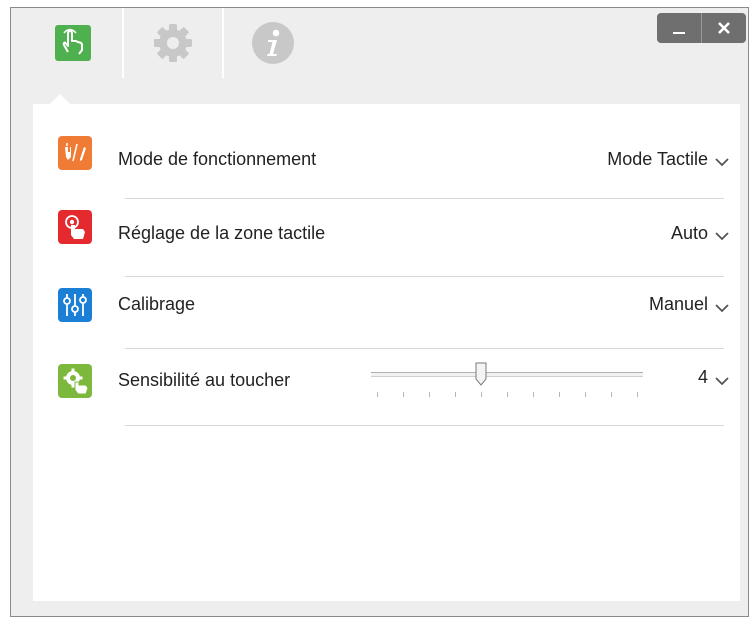  I want to click on setting-label: Mode de fonctionnement, so click(217, 159).